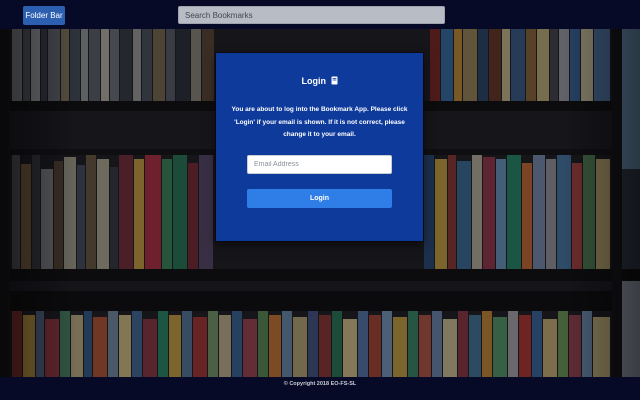 The height and width of the screenshot is (400, 640). What do you see at coordinates (319, 164) in the screenshot?
I see `email-field` at bounding box center [319, 164].